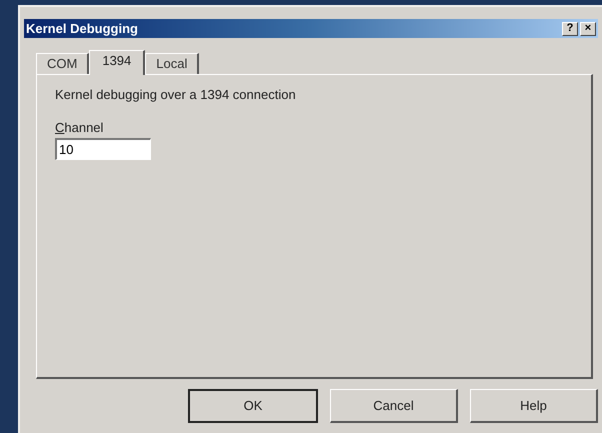  Describe the element at coordinates (103, 149) in the screenshot. I see `channel-field: 10` at that location.